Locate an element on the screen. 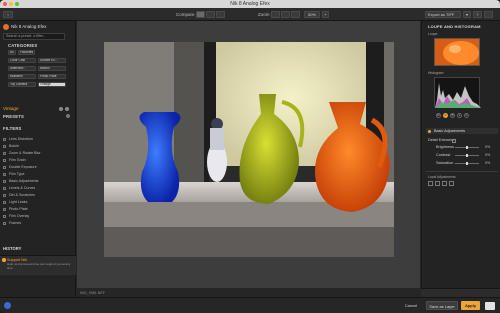 Image resolution: width=500 pixels, height=313 pixels. local-adjustments-label: Local Adjustments is located at coordinates (442, 177).